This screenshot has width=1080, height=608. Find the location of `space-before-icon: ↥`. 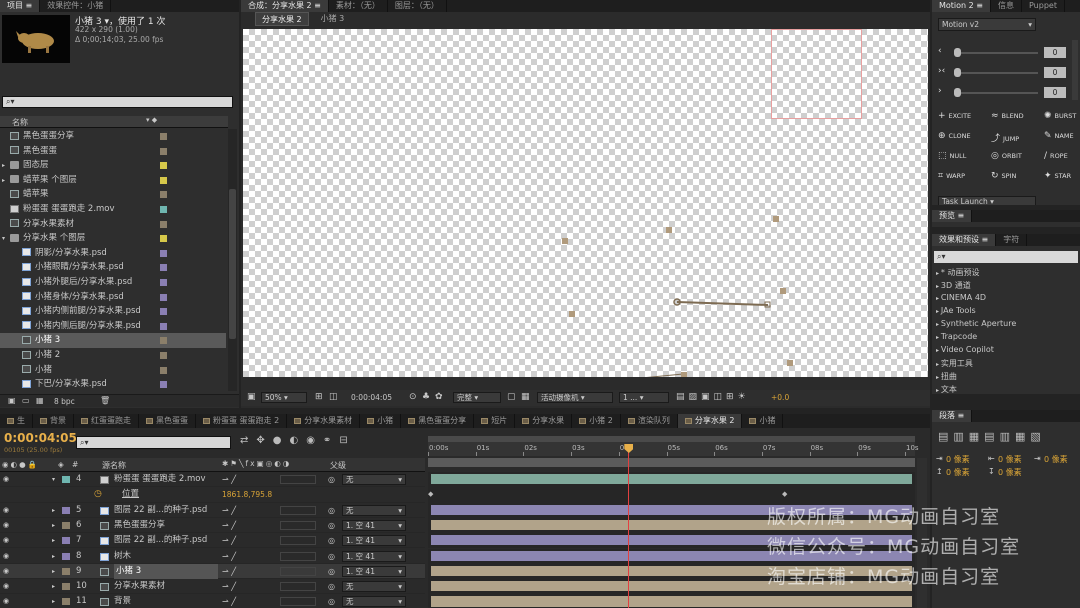

space-before-icon: ↥ is located at coordinates (939, 471).